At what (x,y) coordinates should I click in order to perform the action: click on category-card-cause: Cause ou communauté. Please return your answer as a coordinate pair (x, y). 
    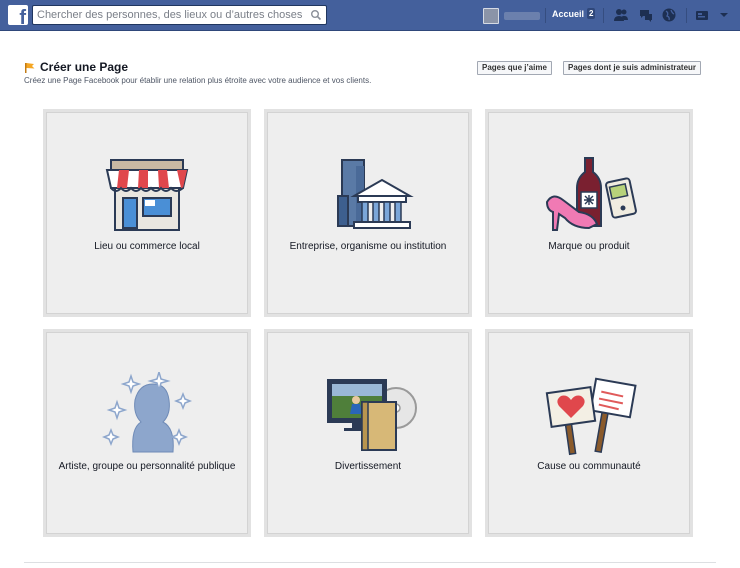
    Looking at the image, I should click on (589, 433).